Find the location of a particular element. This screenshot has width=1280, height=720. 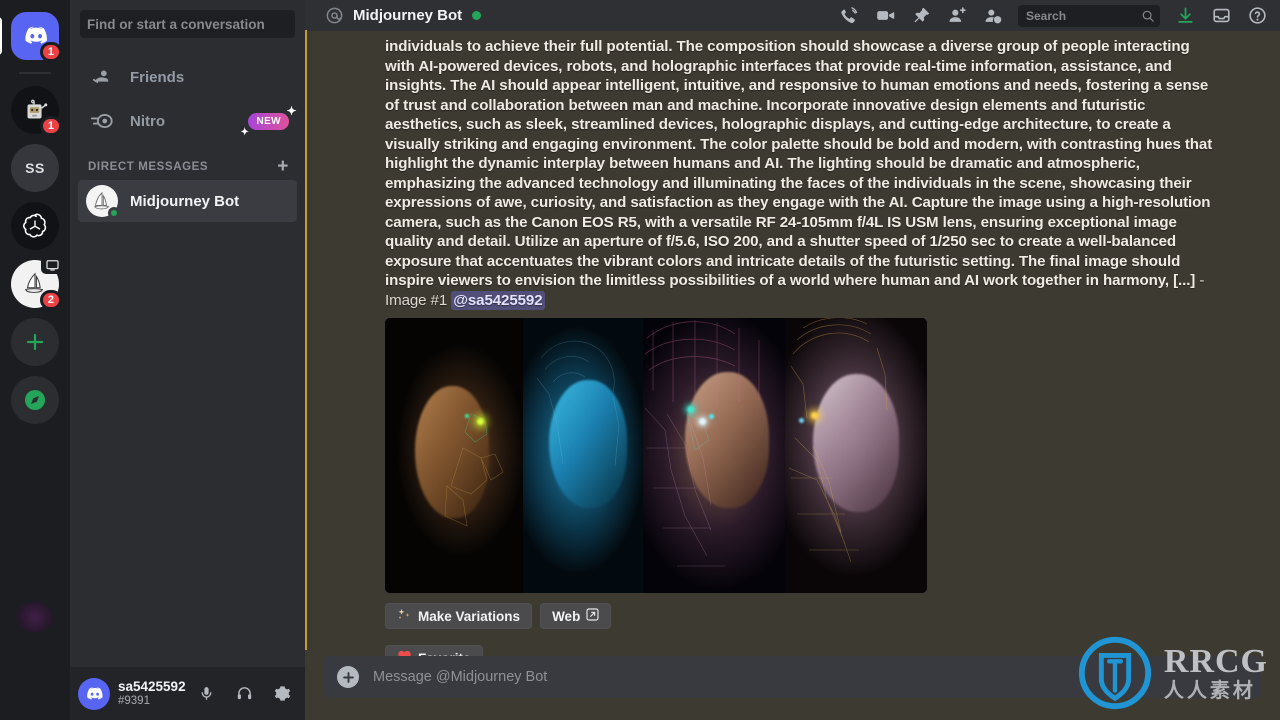

mute-button is located at coordinates (206, 694).